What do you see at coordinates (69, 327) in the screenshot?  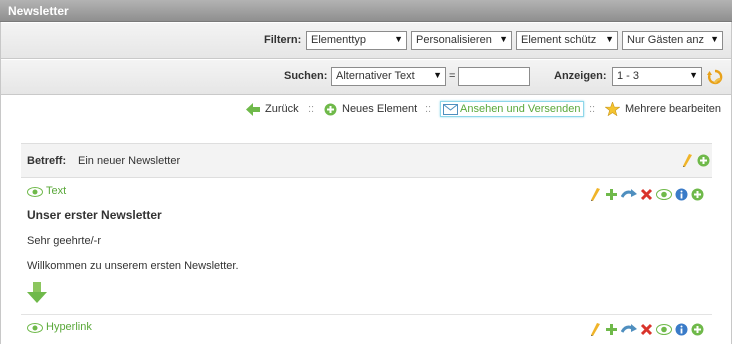 I see `element-type-label: Hyperlink` at bounding box center [69, 327].